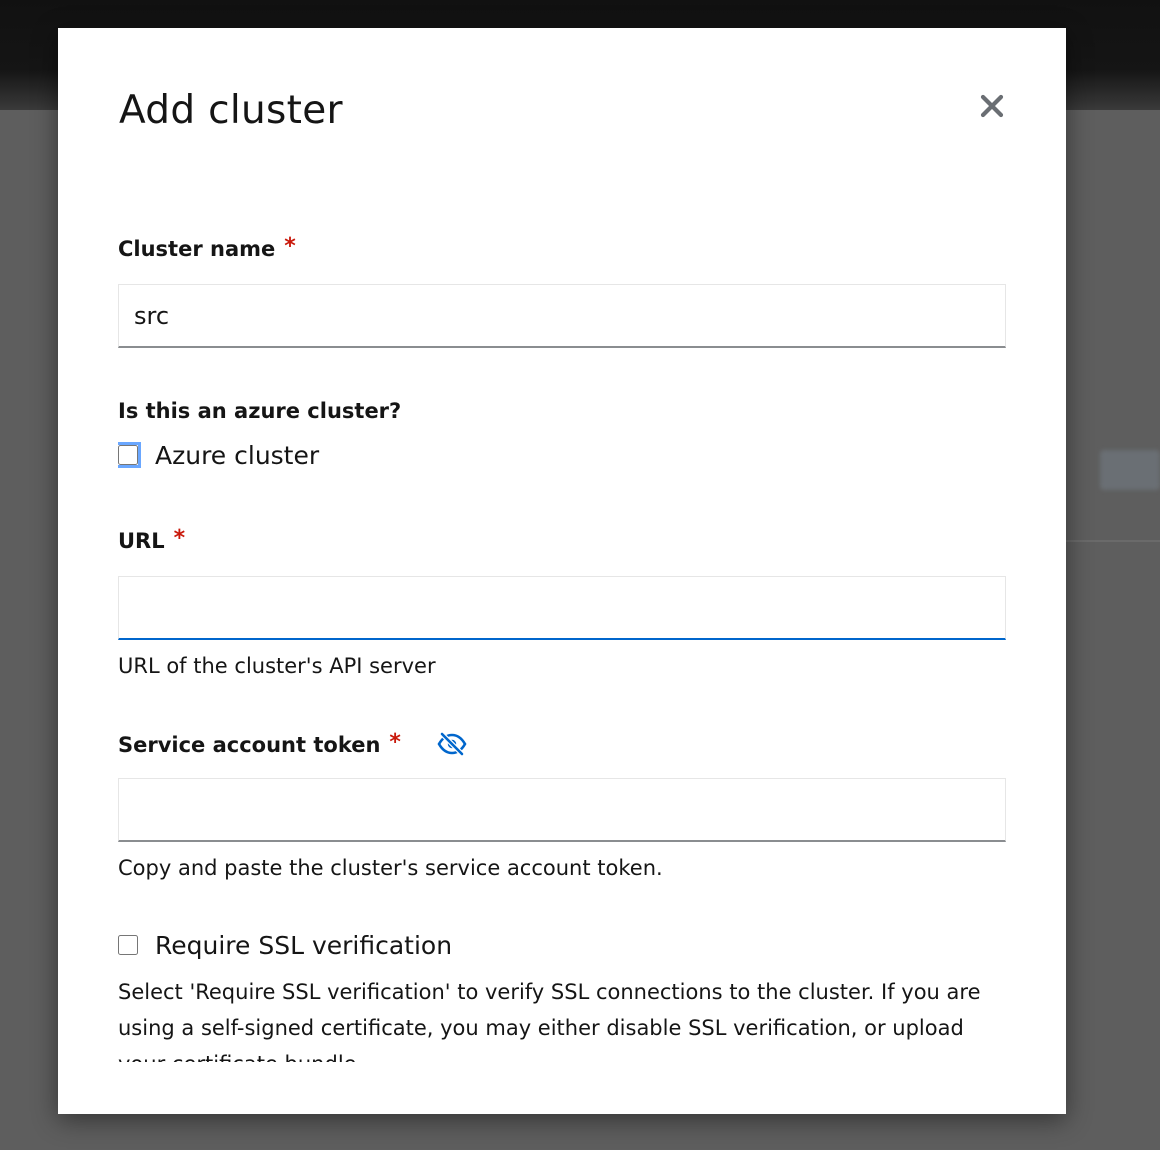  I want to click on token-label: Service account token *, so click(562, 743).